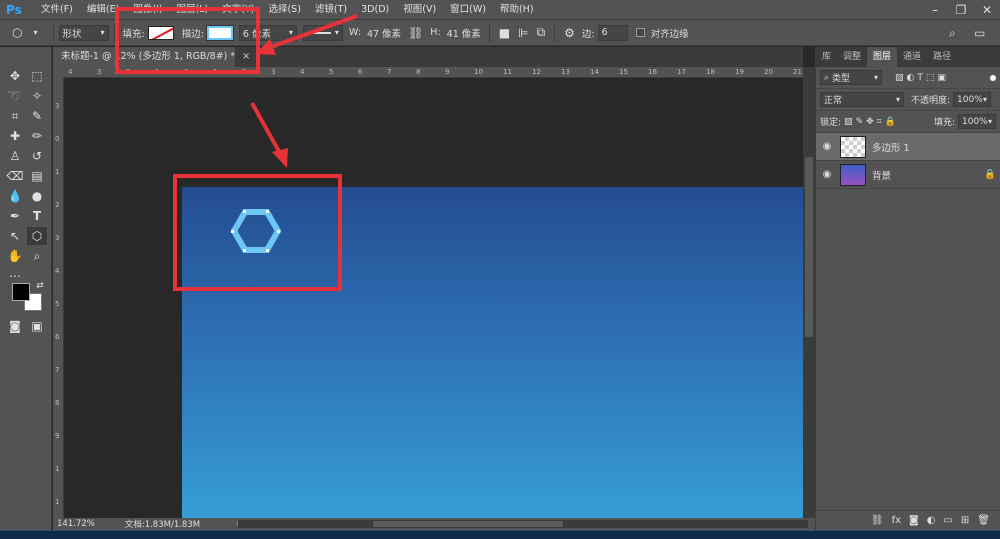 The width and height of the screenshot is (1000, 539). Describe the element at coordinates (419, 10) in the screenshot. I see `menu-view: 视图(V)` at that location.